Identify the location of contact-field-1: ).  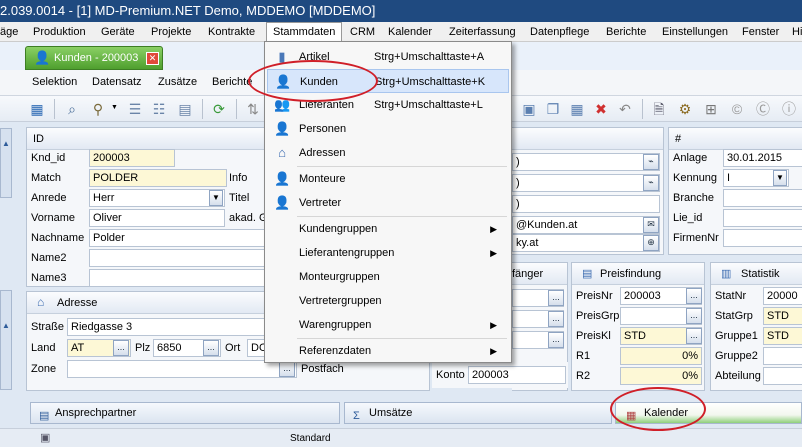
(586, 162).